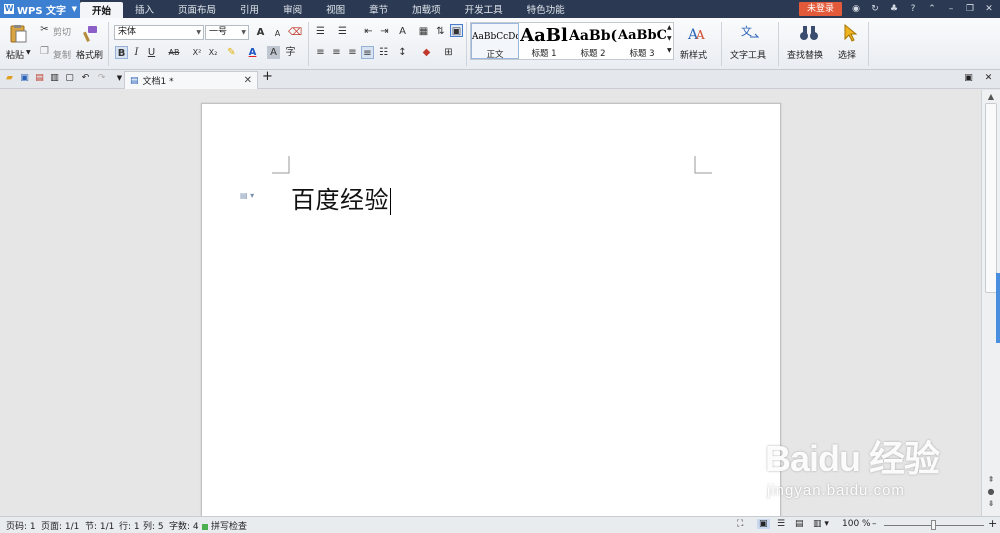 The image size is (1000, 533). What do you see at coordinates (696, 33) in the screenshot?
I see `new-style-icon: A A` at bounding box center [696, 33].